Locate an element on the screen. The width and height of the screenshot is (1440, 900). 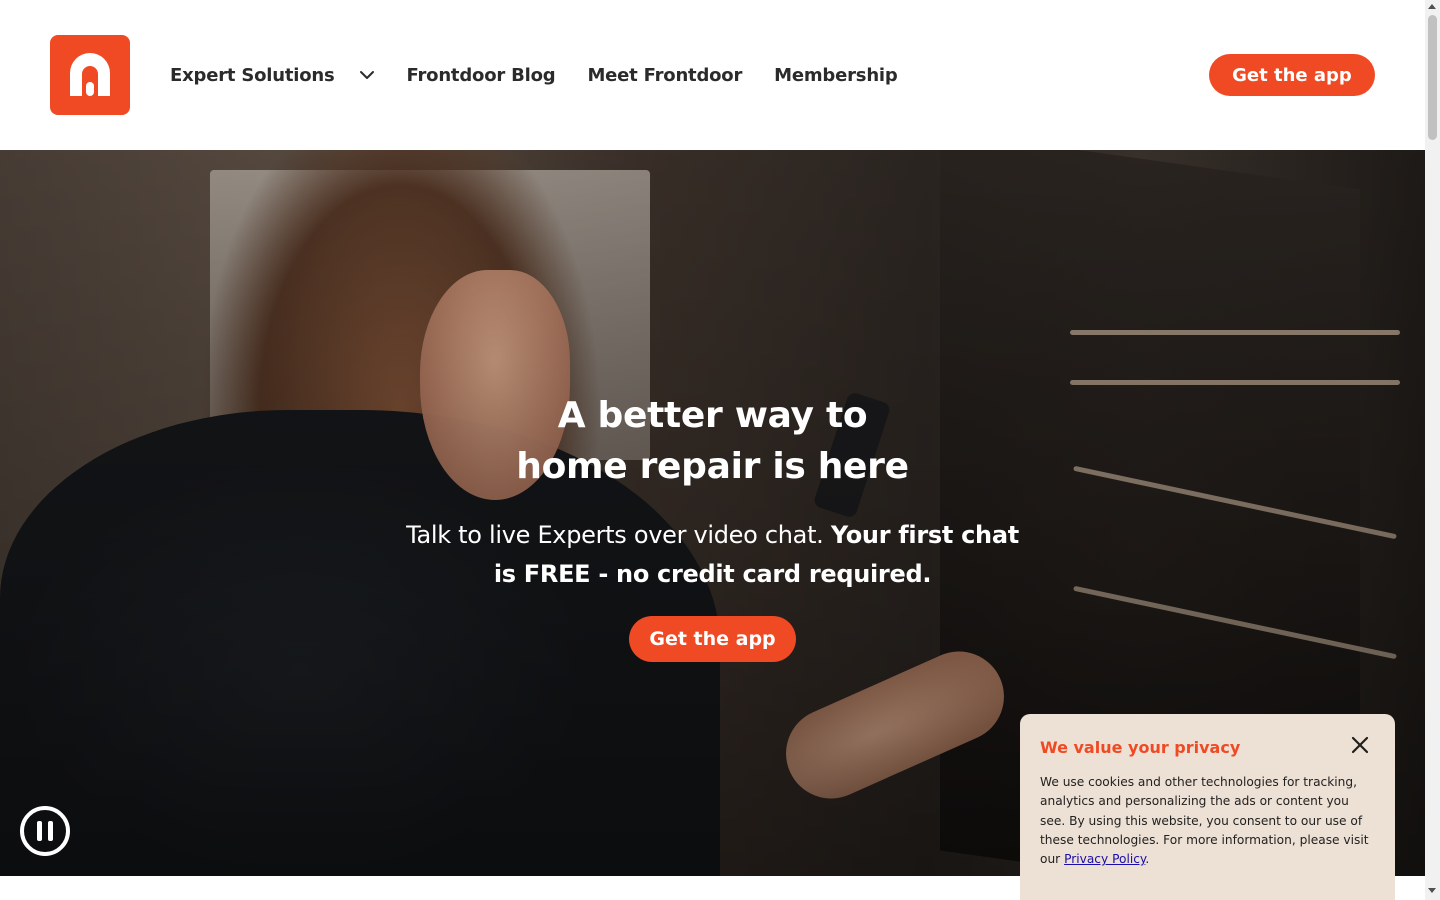
scroll-up-arrow-icon is located at coordinates (1432, 6).